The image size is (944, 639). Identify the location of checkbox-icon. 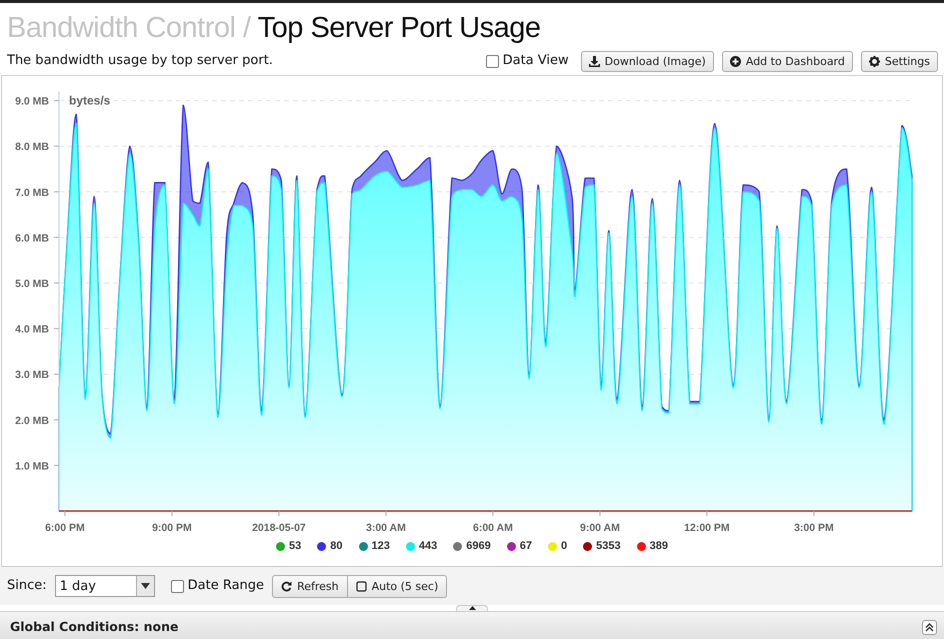
(361, 586).